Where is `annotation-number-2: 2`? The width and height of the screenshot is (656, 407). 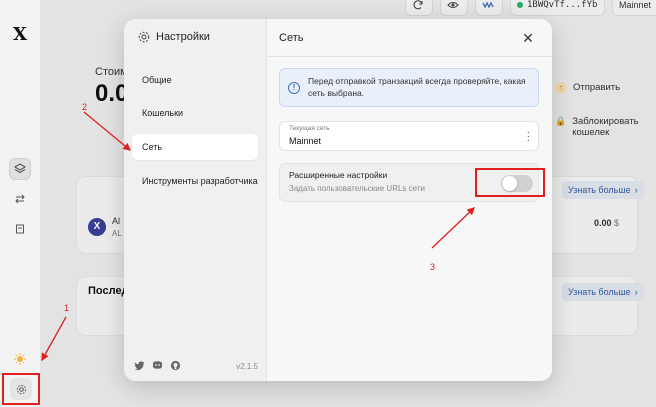 annotation-number-2: 2 is located at coordinates (85, 107).